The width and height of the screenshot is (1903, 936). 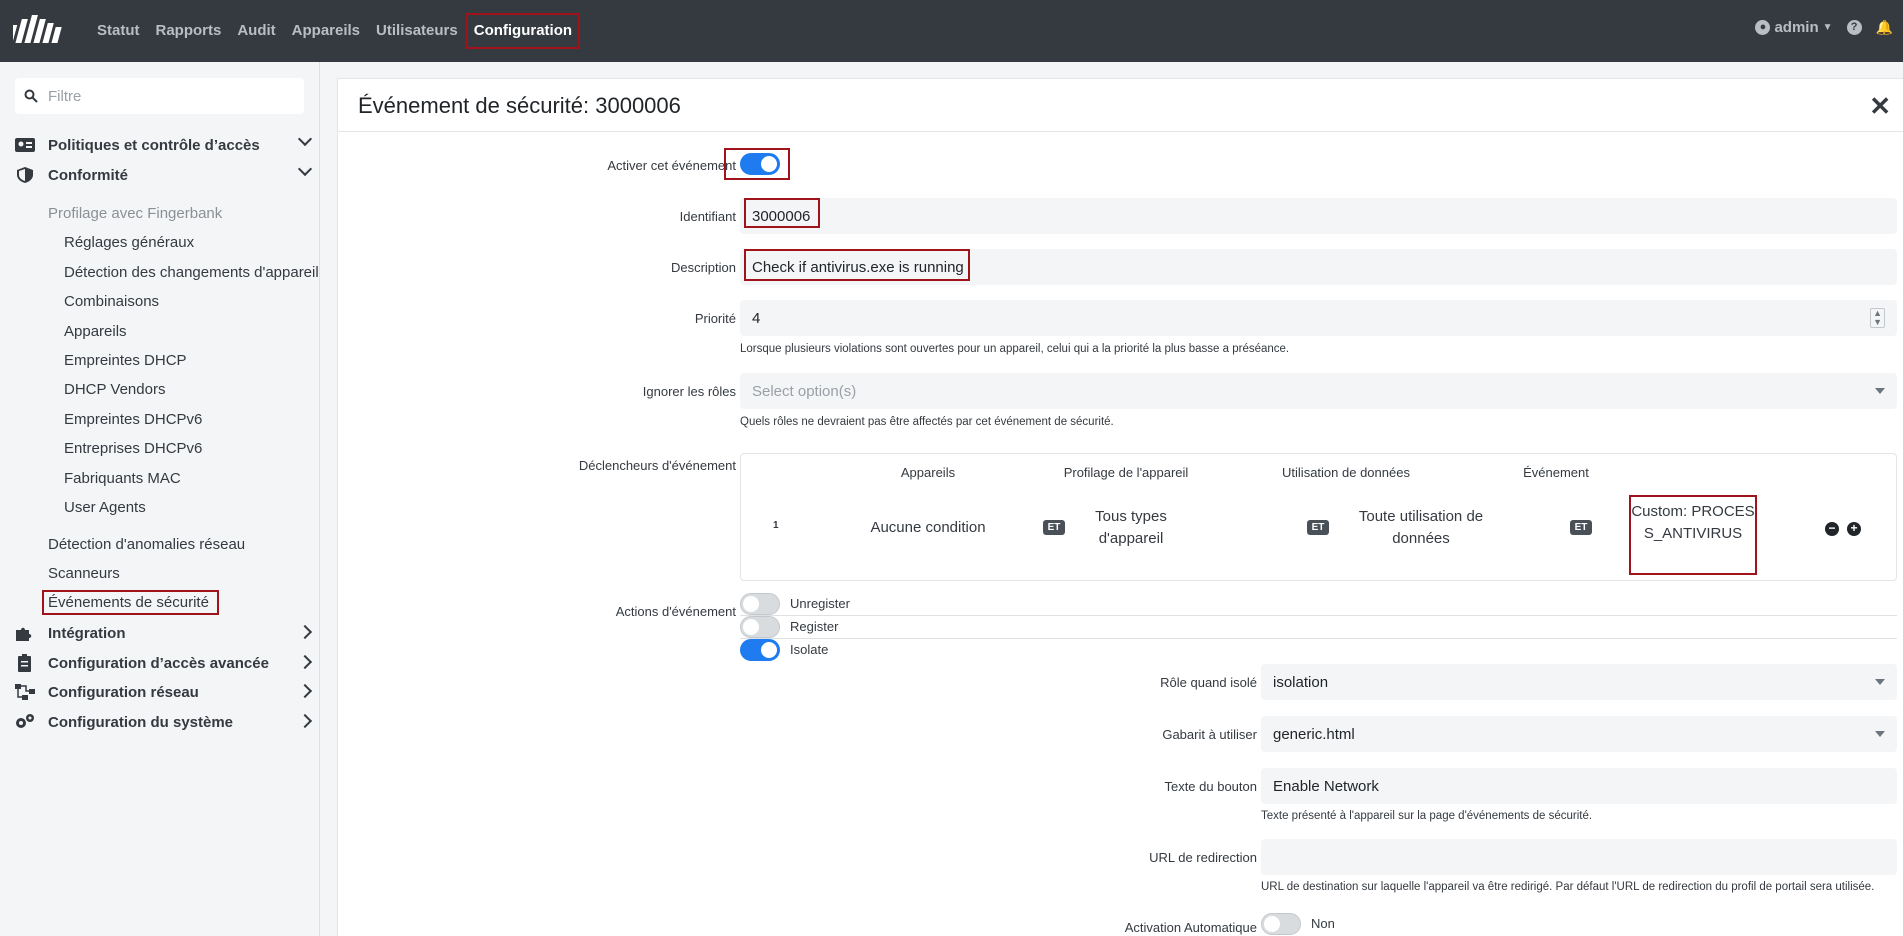 I want to click on nav-status: Statut, so click(x=118, y=31).